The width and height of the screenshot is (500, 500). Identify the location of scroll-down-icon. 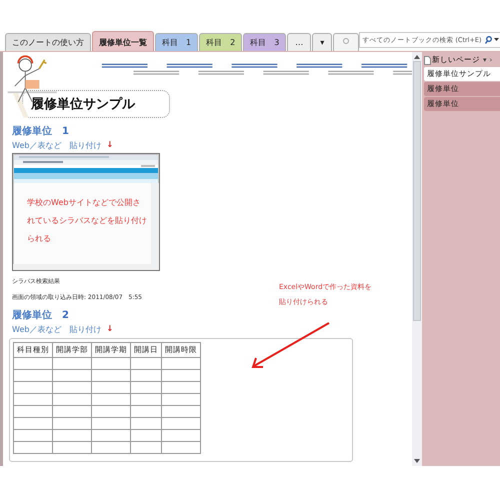
(417, 461).